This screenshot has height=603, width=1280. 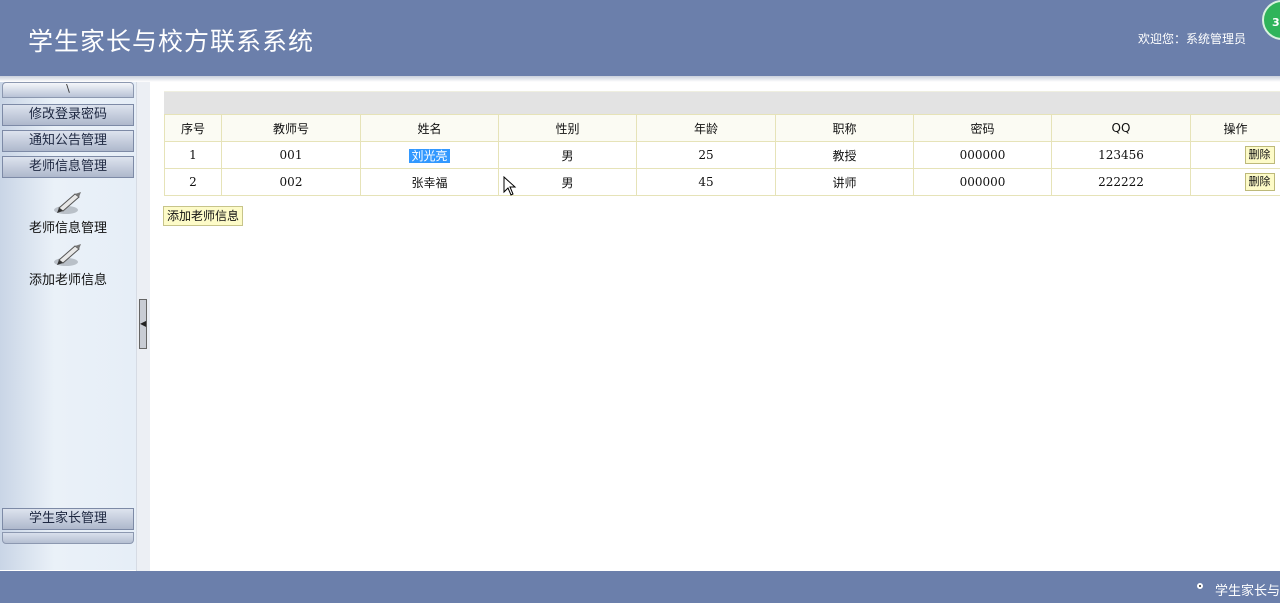 I want to click on submenu-teacher-info: 老师信息管理, so click(x=68, y=211).